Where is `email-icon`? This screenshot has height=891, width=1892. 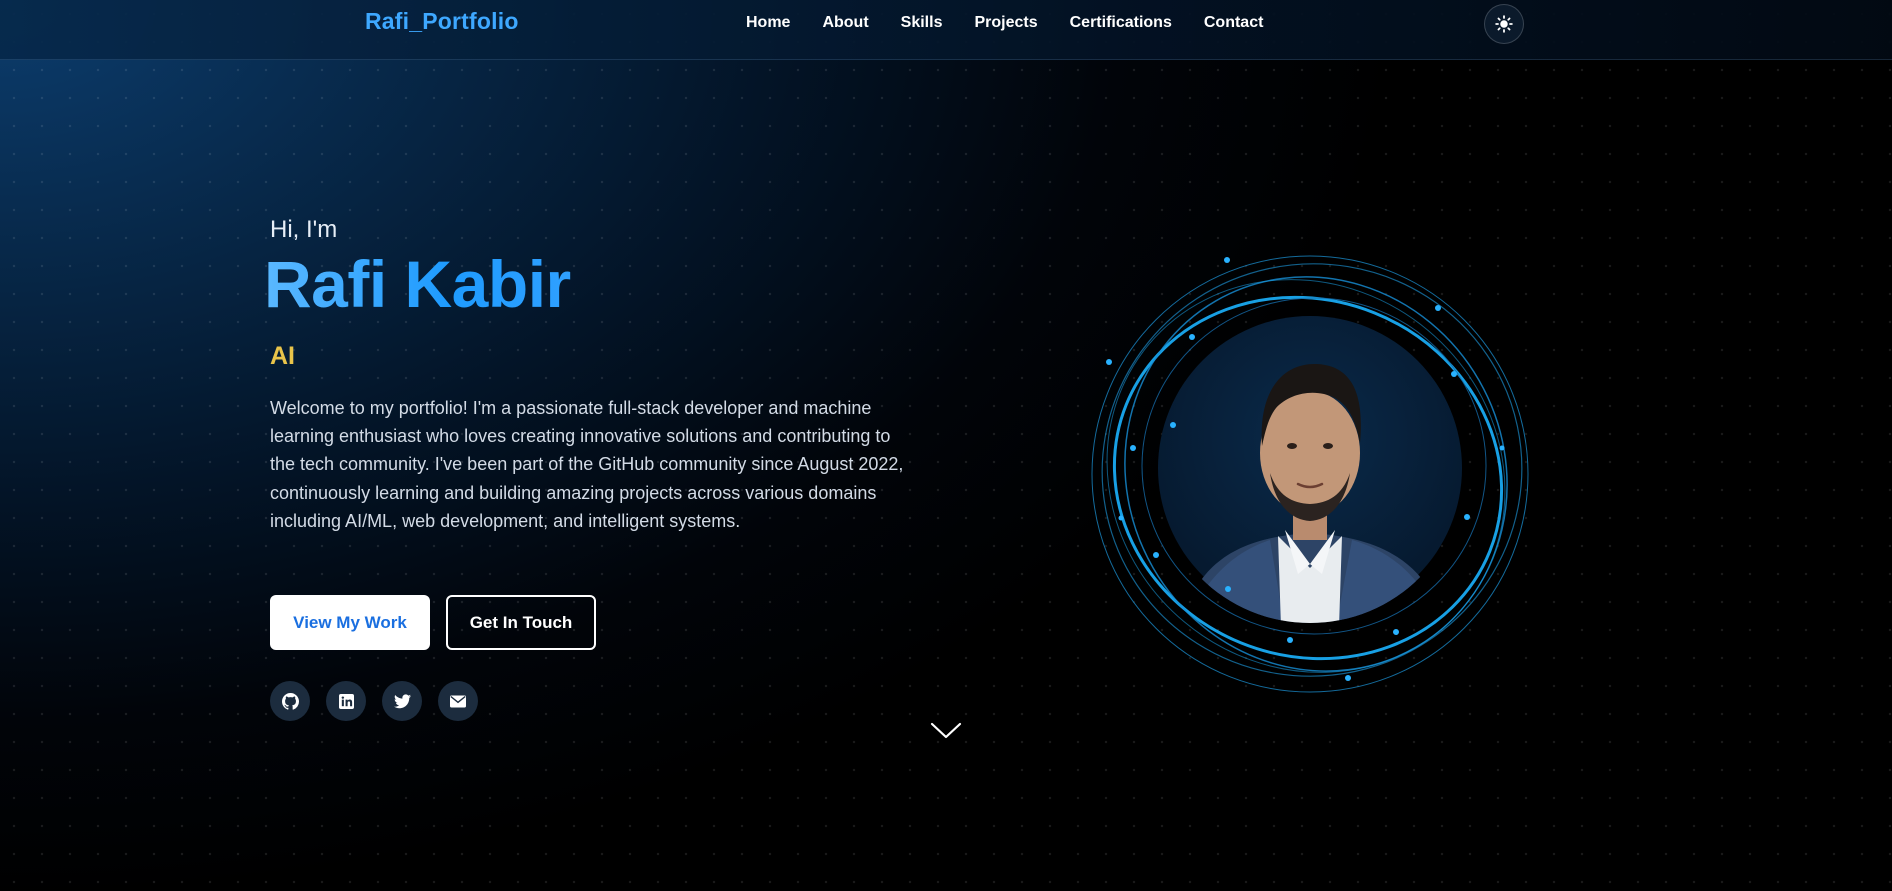 email-icon is located at coordinates (458, 701).